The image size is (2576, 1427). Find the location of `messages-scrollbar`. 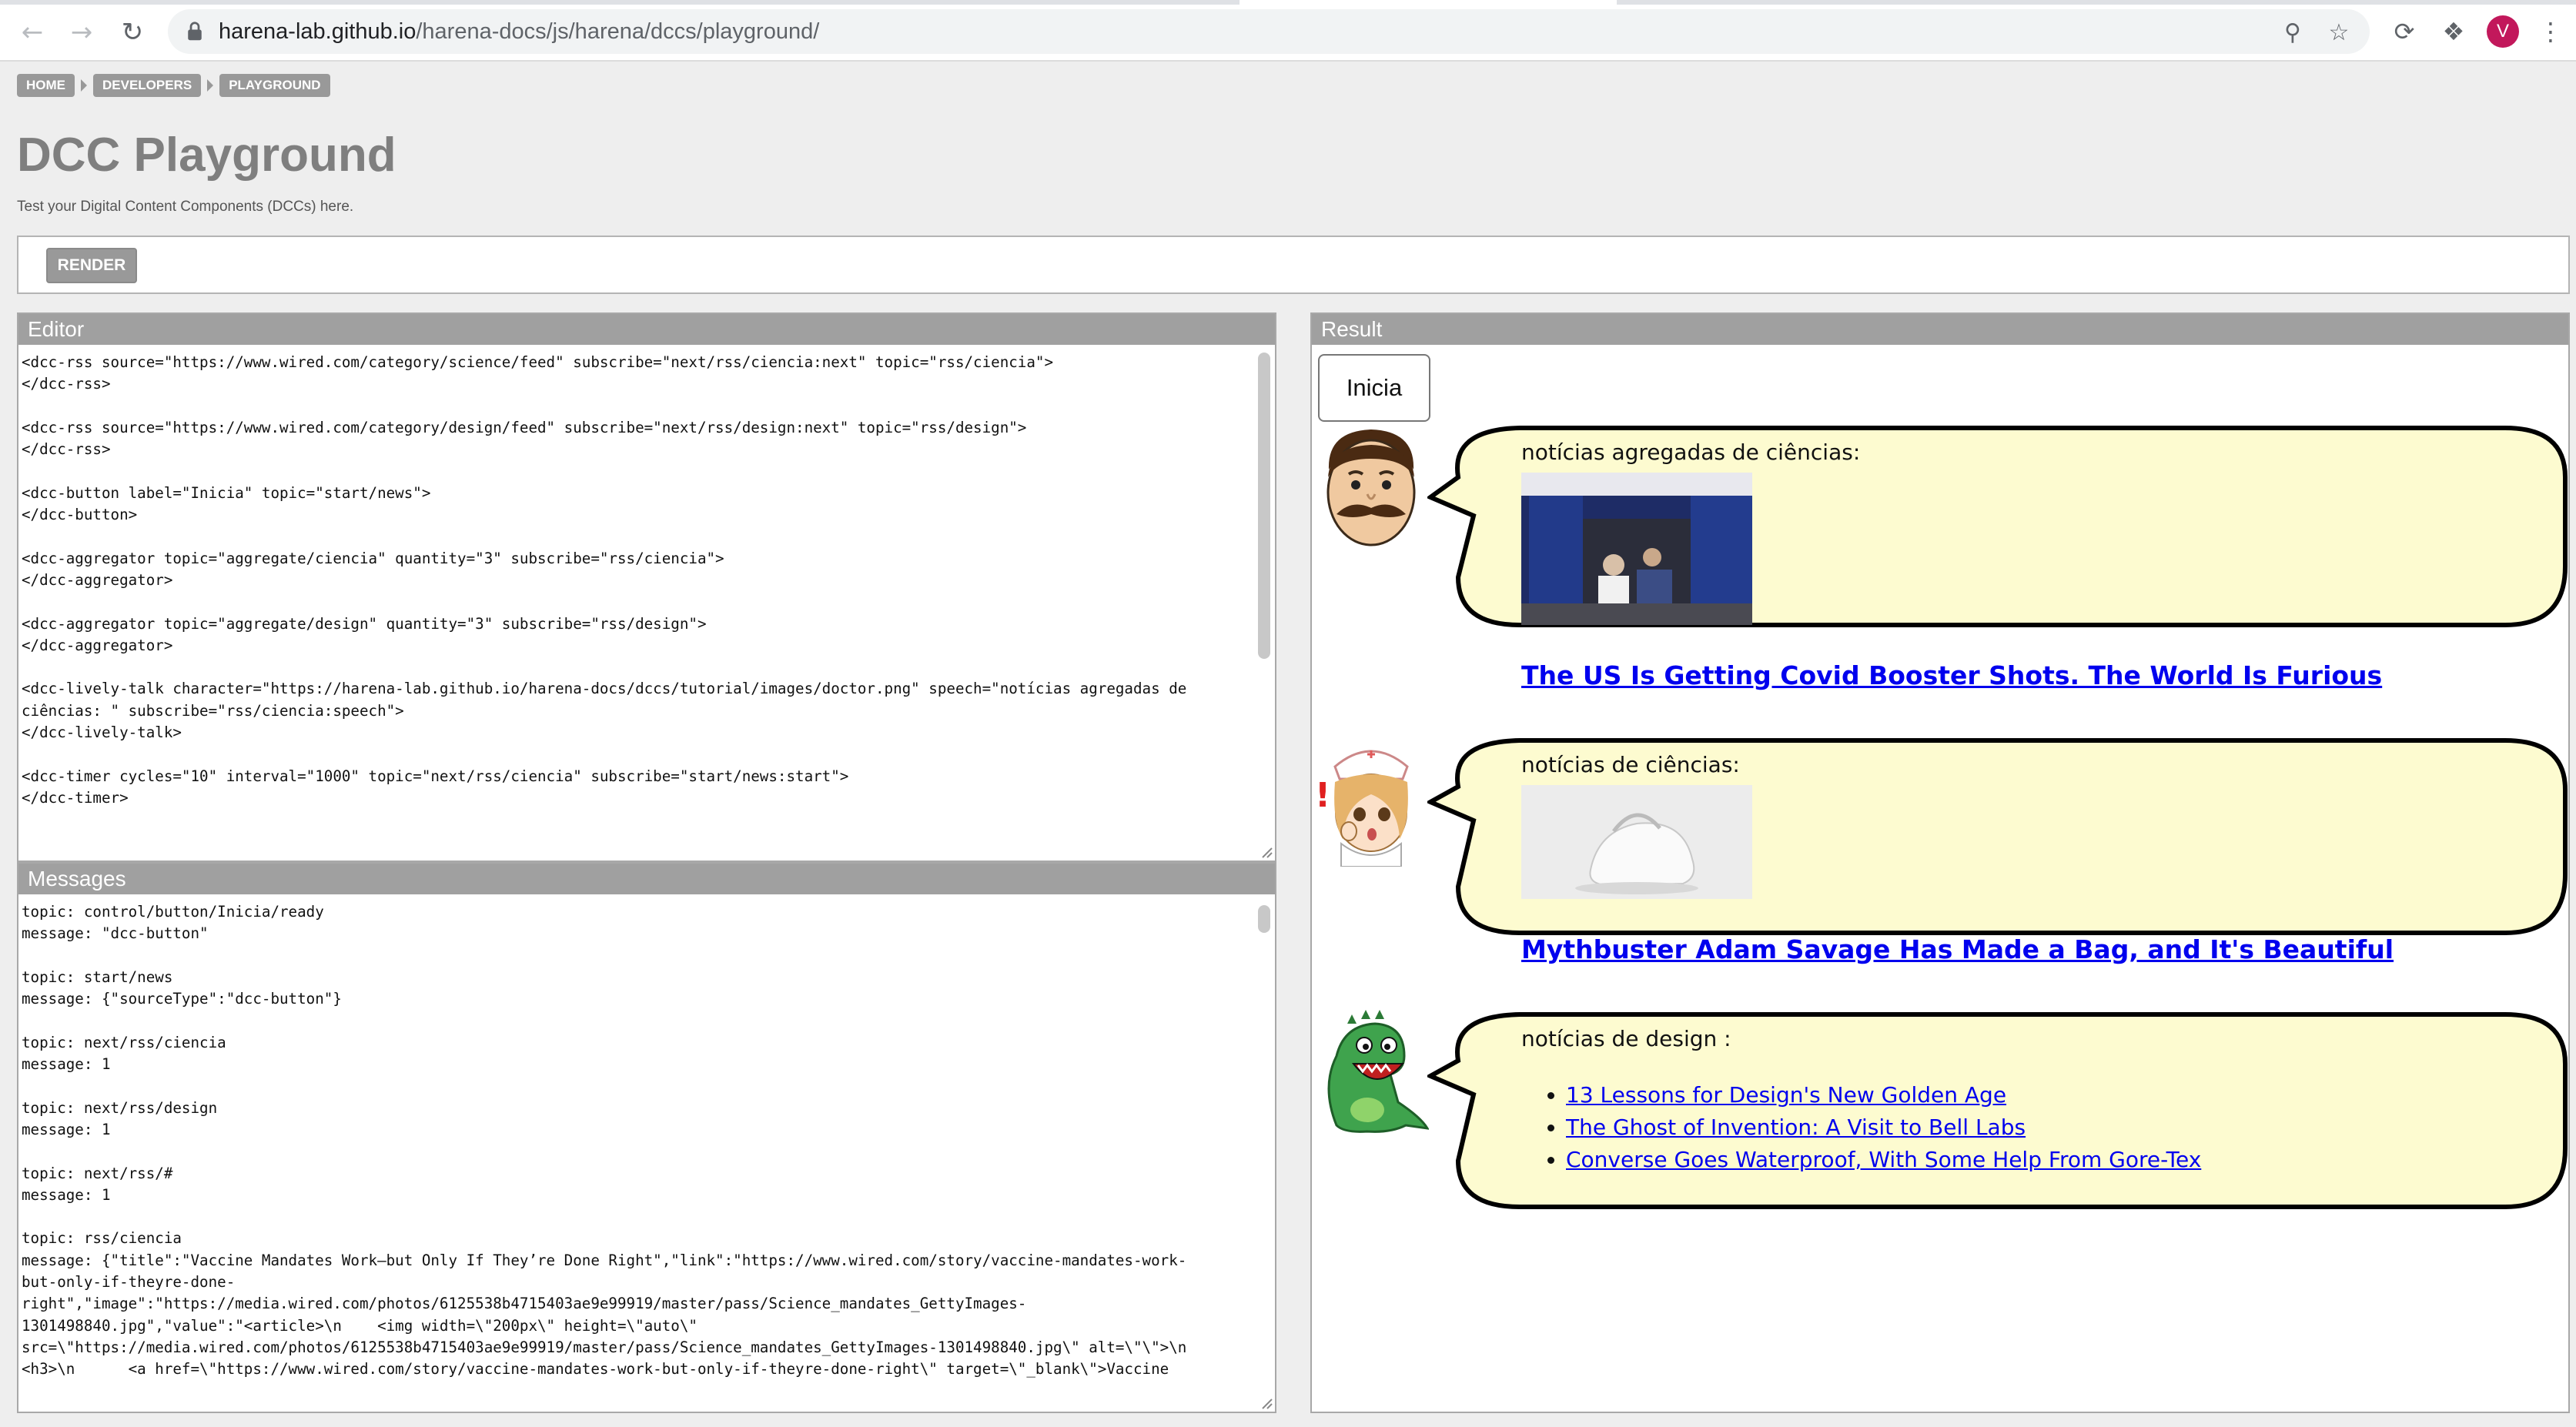

messages-scrollbar is located at coordinates (1264, 919).